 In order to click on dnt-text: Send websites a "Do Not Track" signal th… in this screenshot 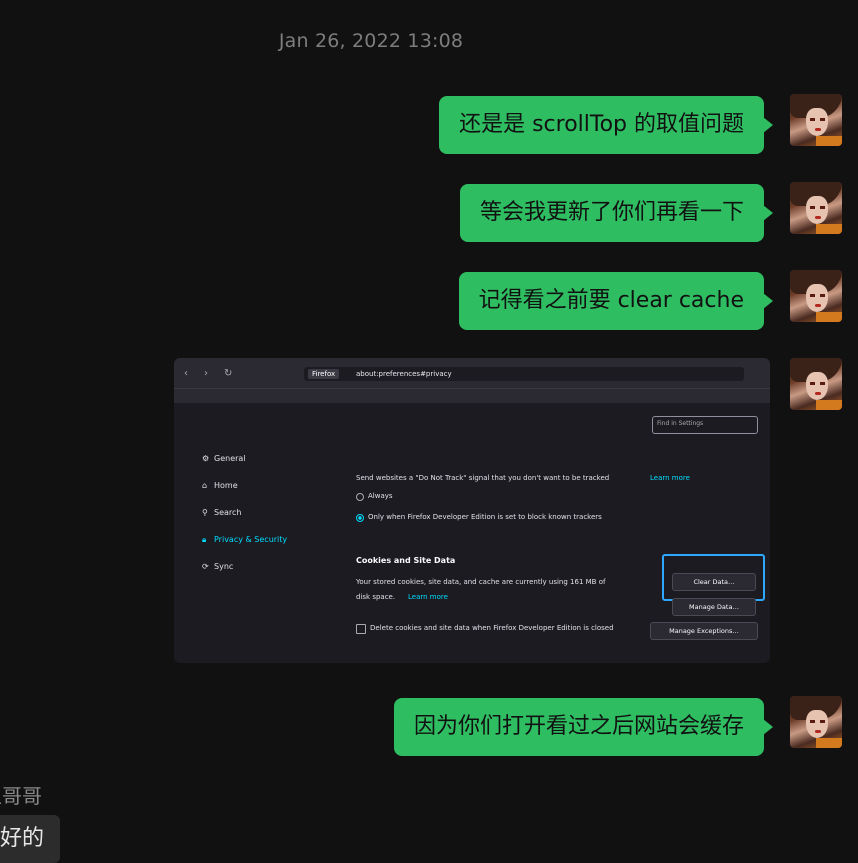, I will do `click(483, 478)`.